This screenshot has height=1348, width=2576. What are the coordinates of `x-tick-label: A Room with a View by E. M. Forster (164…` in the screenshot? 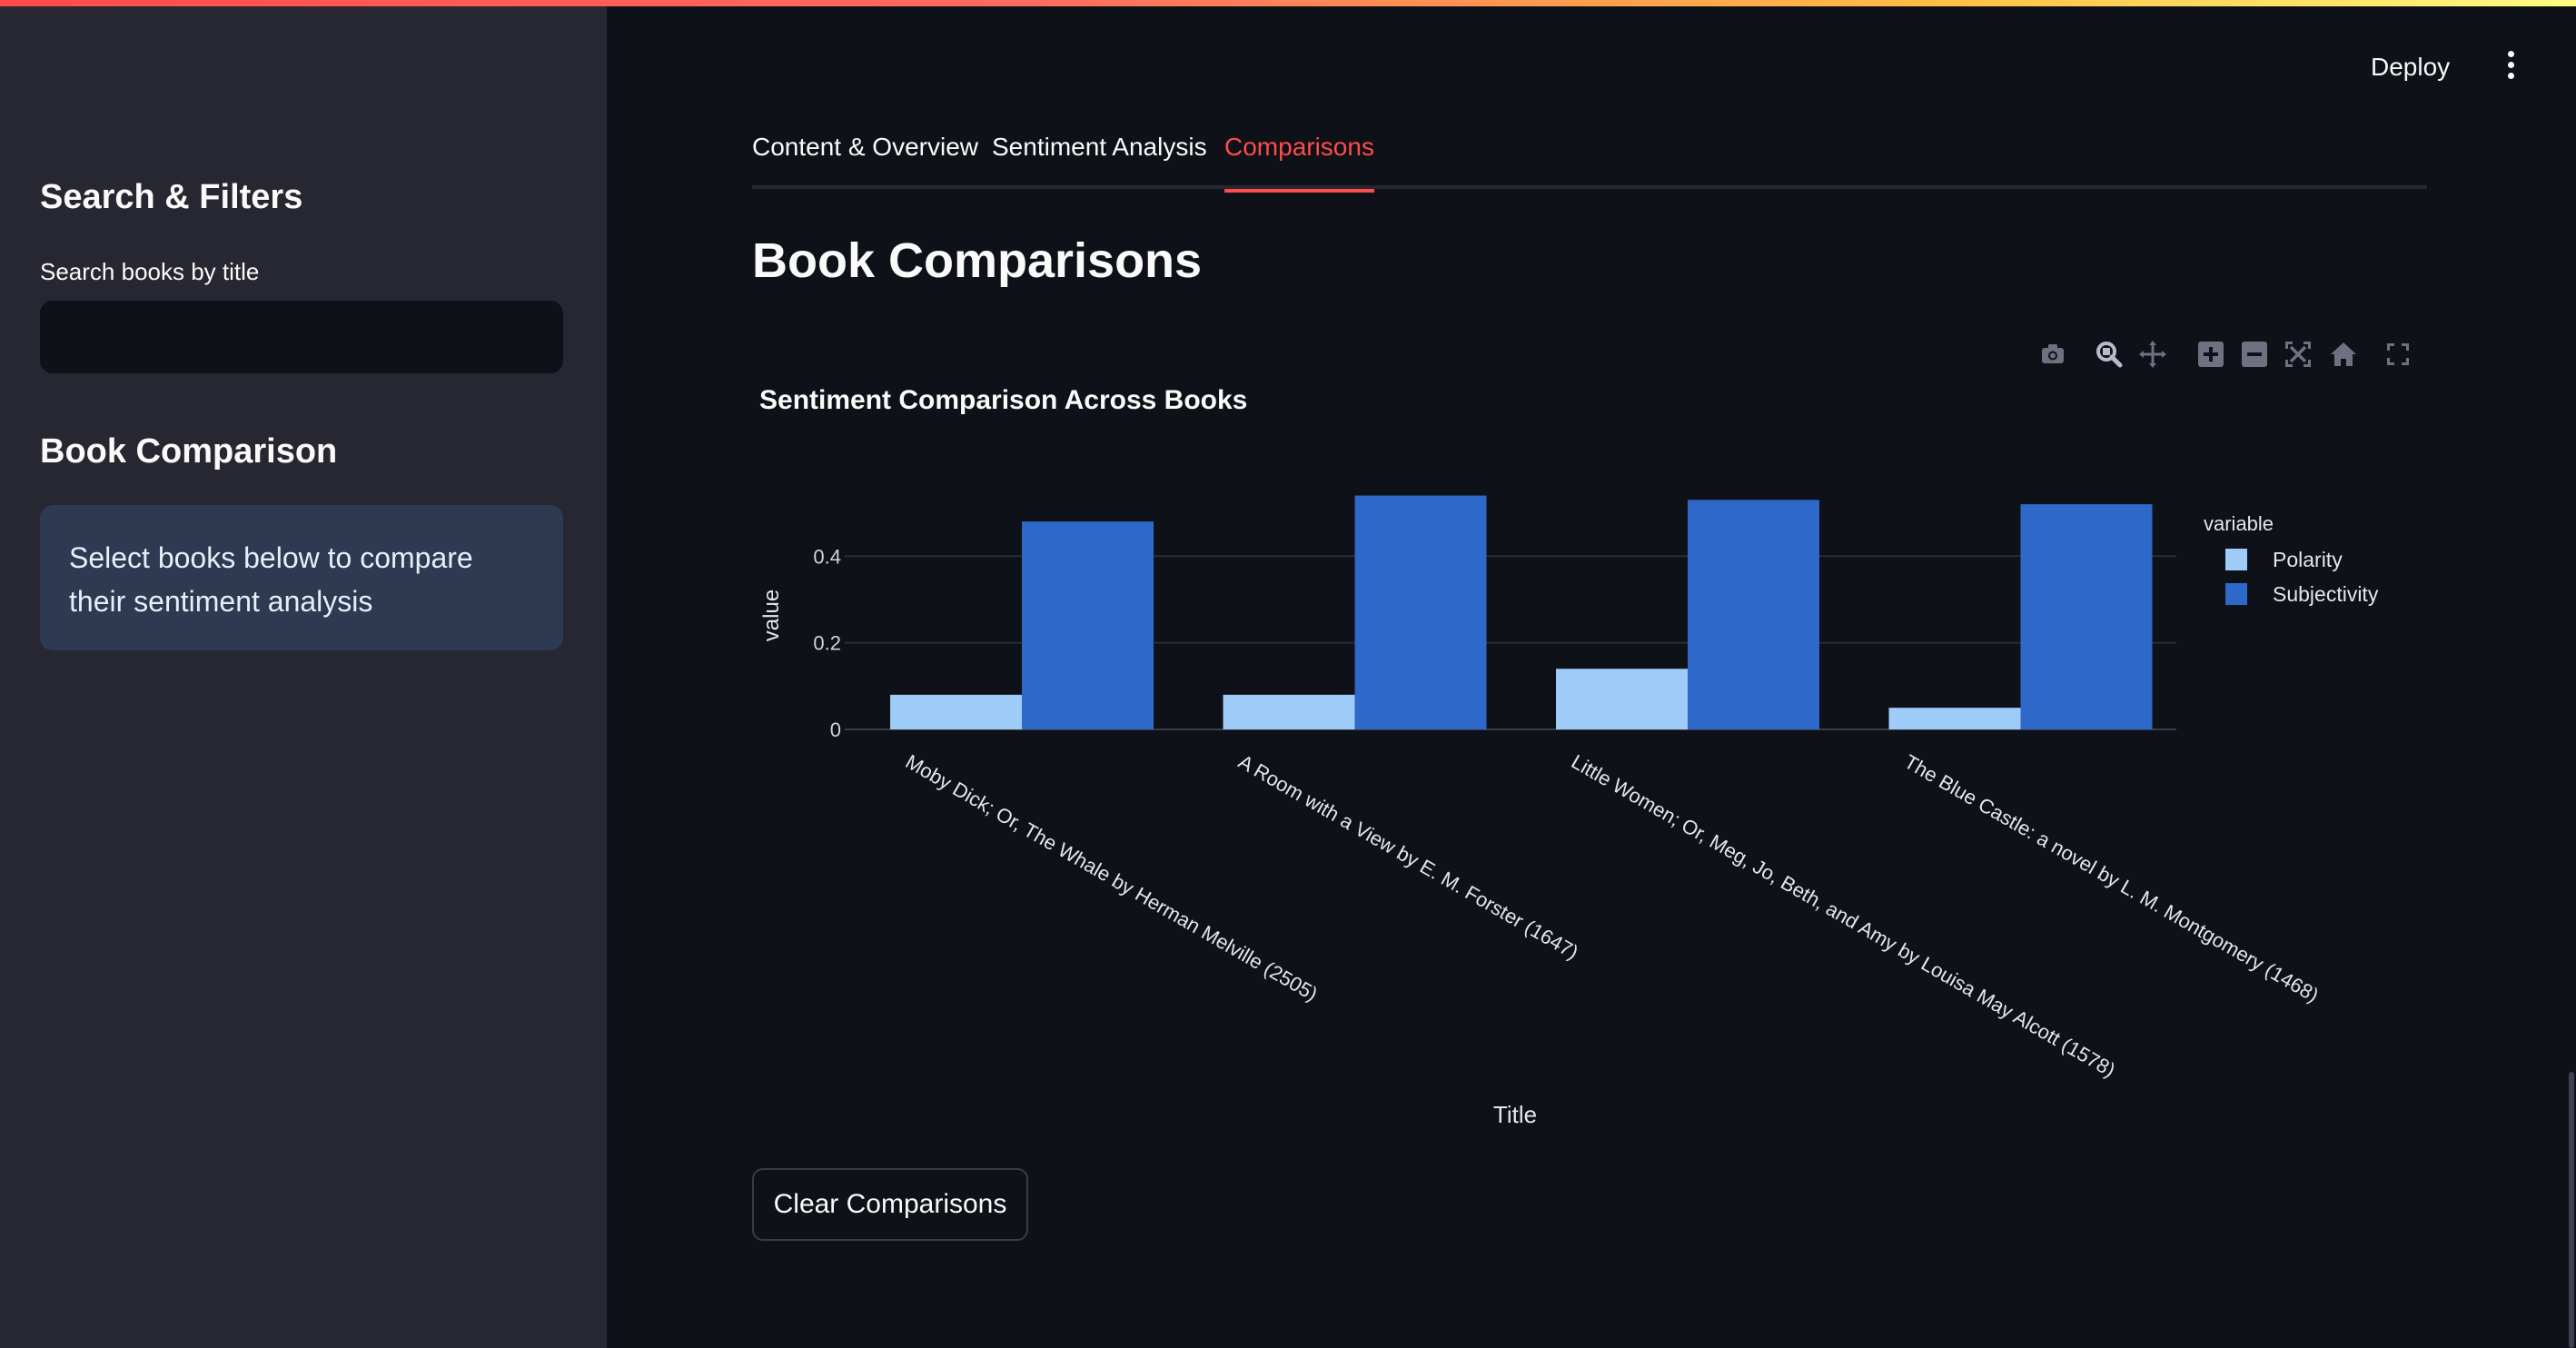 It's located at (1408, 857).